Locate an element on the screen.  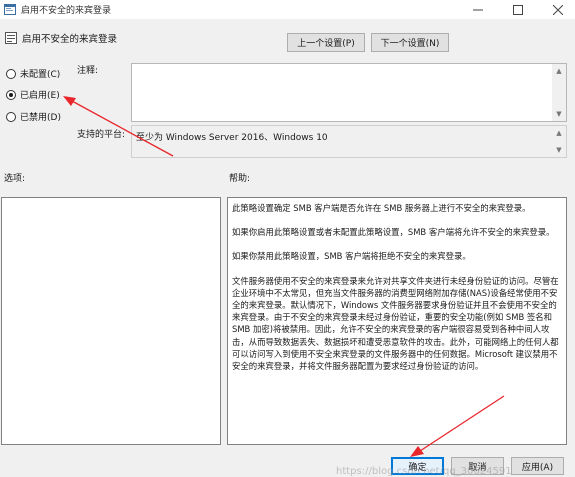
policy-window-icon is located at coordinates (10, 9).